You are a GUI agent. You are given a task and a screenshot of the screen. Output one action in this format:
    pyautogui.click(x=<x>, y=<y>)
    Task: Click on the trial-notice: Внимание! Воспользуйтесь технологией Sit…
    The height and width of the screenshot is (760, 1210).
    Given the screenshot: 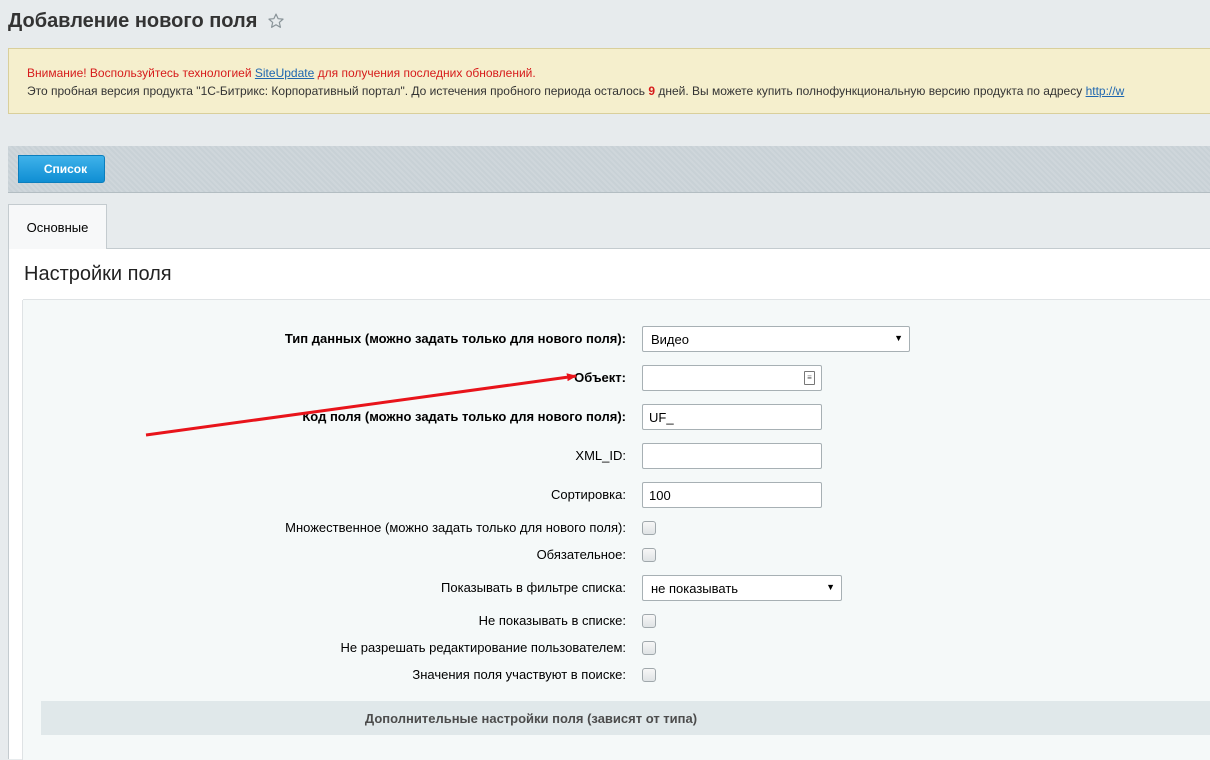 What is the action you would take?
    pyautogui.click(x=609, y=81)
    